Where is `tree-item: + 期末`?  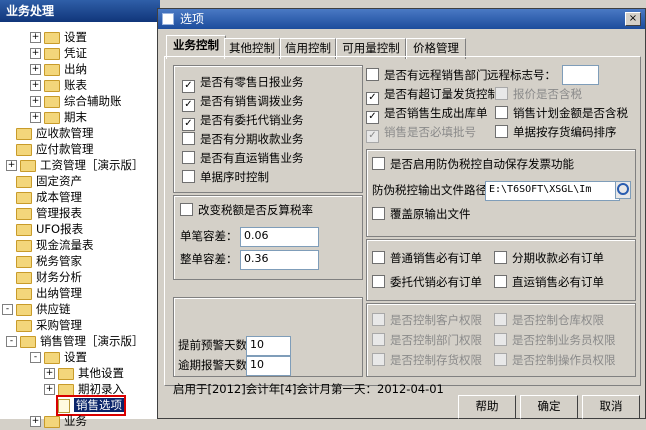 tree-item: + 期末 is located at coordinates (58, 117).